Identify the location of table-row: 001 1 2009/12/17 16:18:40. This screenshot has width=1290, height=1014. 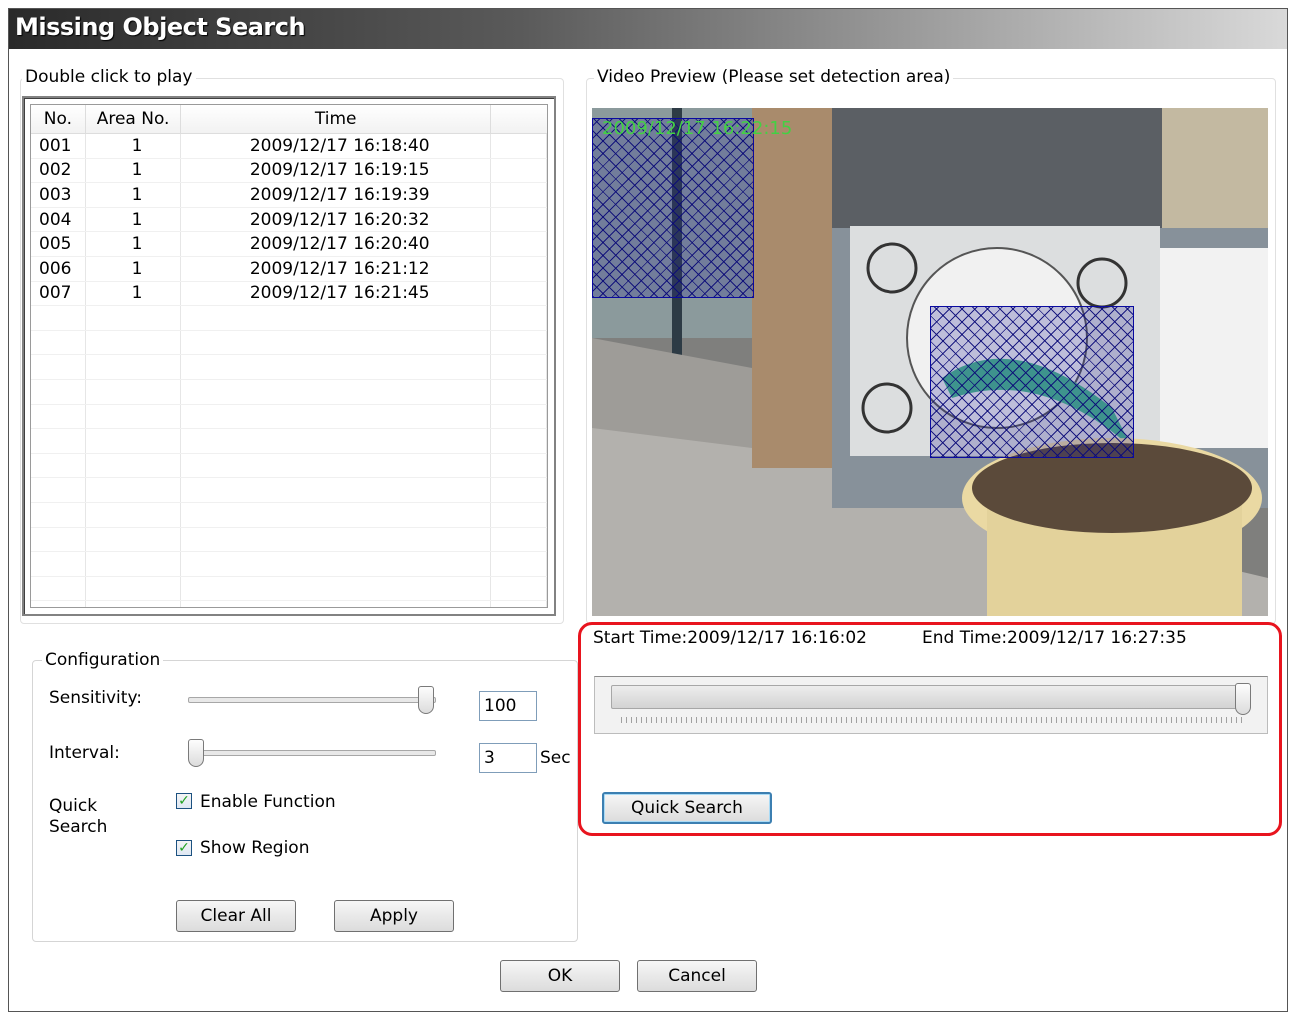
(289, 146).